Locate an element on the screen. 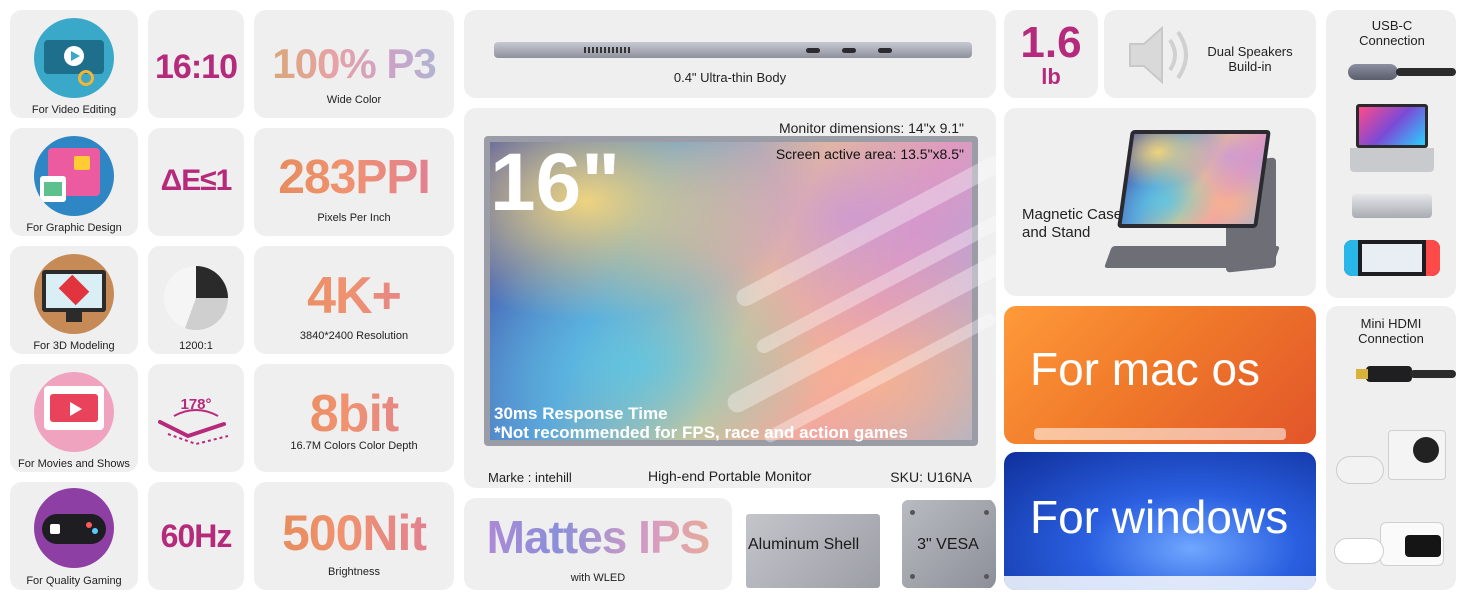  cube-monitor-icon is located at coordinates (74, 294).